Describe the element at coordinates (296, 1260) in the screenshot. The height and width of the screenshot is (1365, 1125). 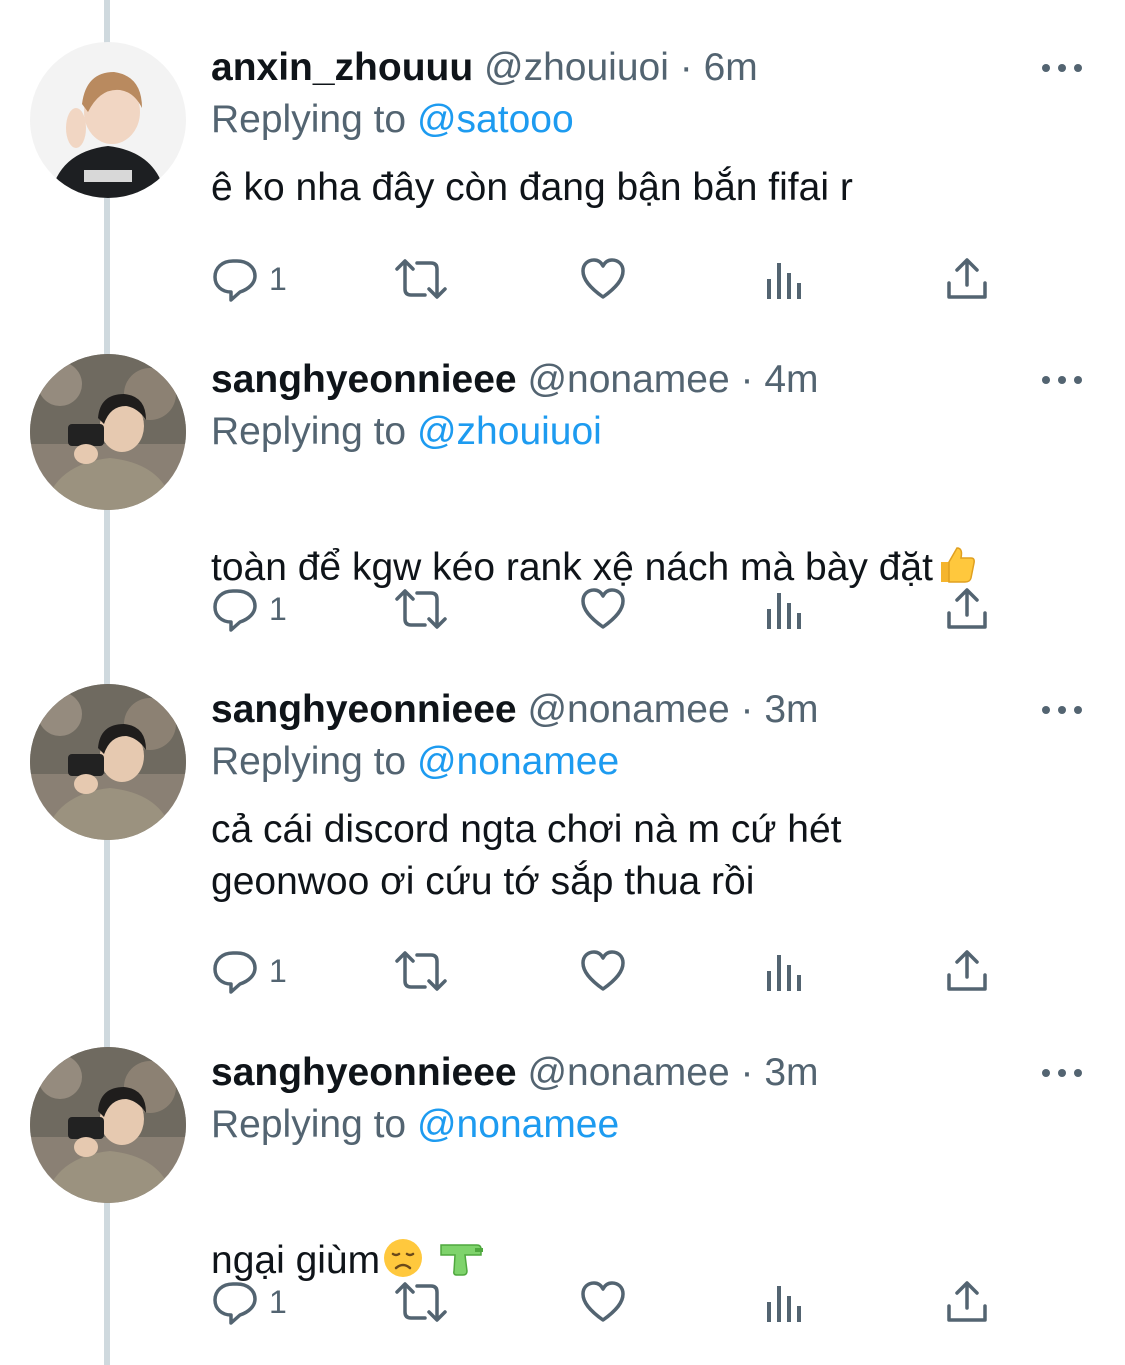
I see `tweet-text-content: ngại giùm` at that location.